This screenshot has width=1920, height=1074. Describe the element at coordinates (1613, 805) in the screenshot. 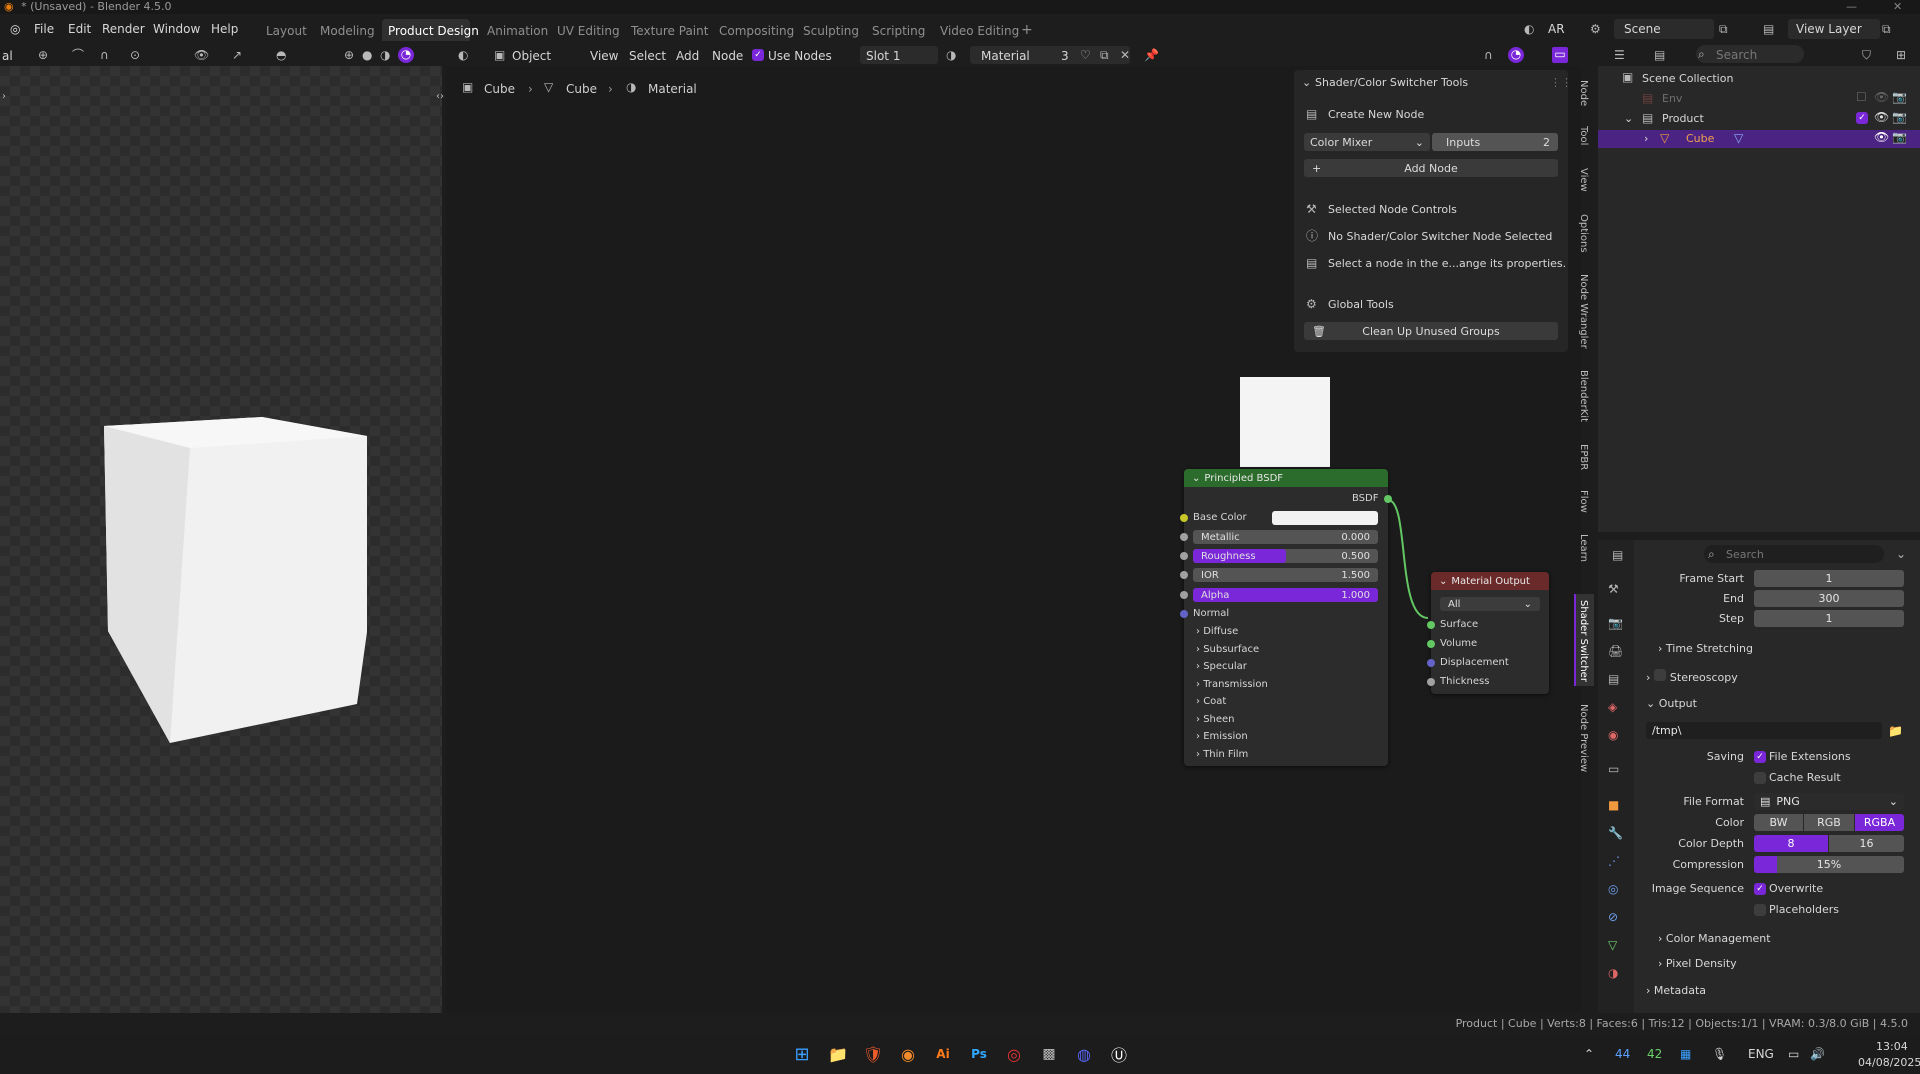

I see `object-tab-icon: ■` at that location.